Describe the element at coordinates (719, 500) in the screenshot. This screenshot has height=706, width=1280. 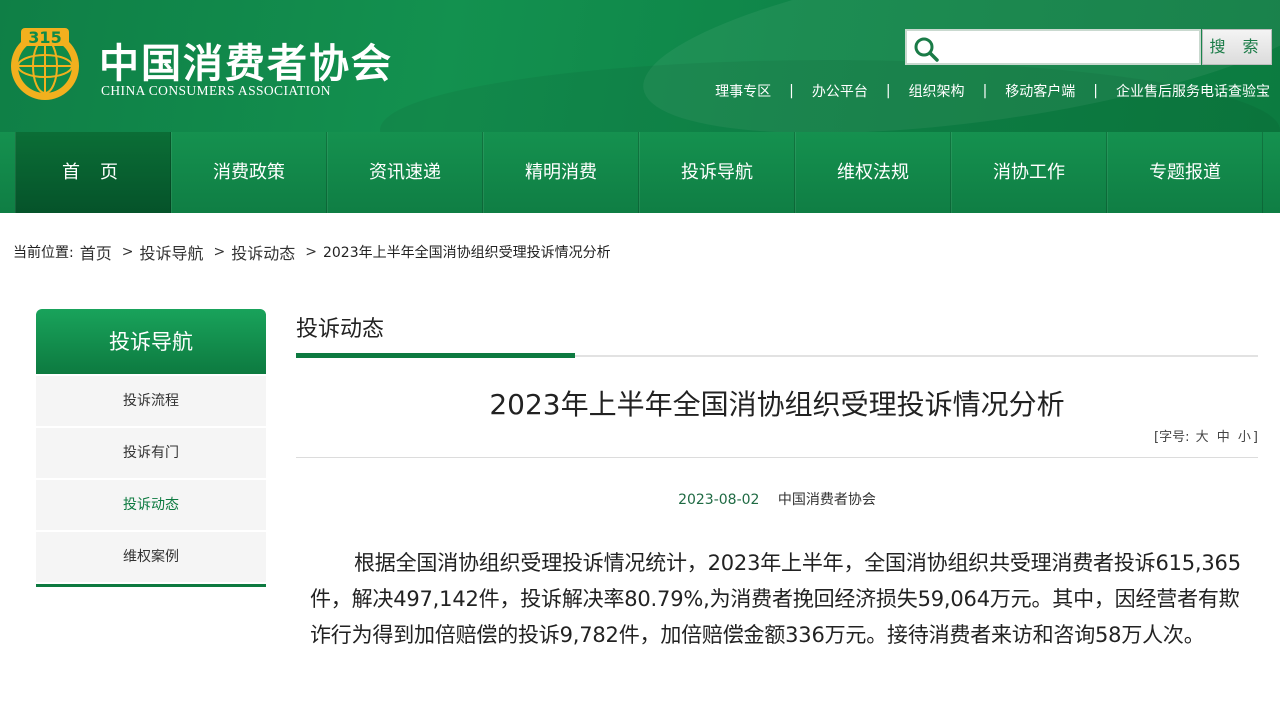
I see `article-date: 2023-08-02` at that location.